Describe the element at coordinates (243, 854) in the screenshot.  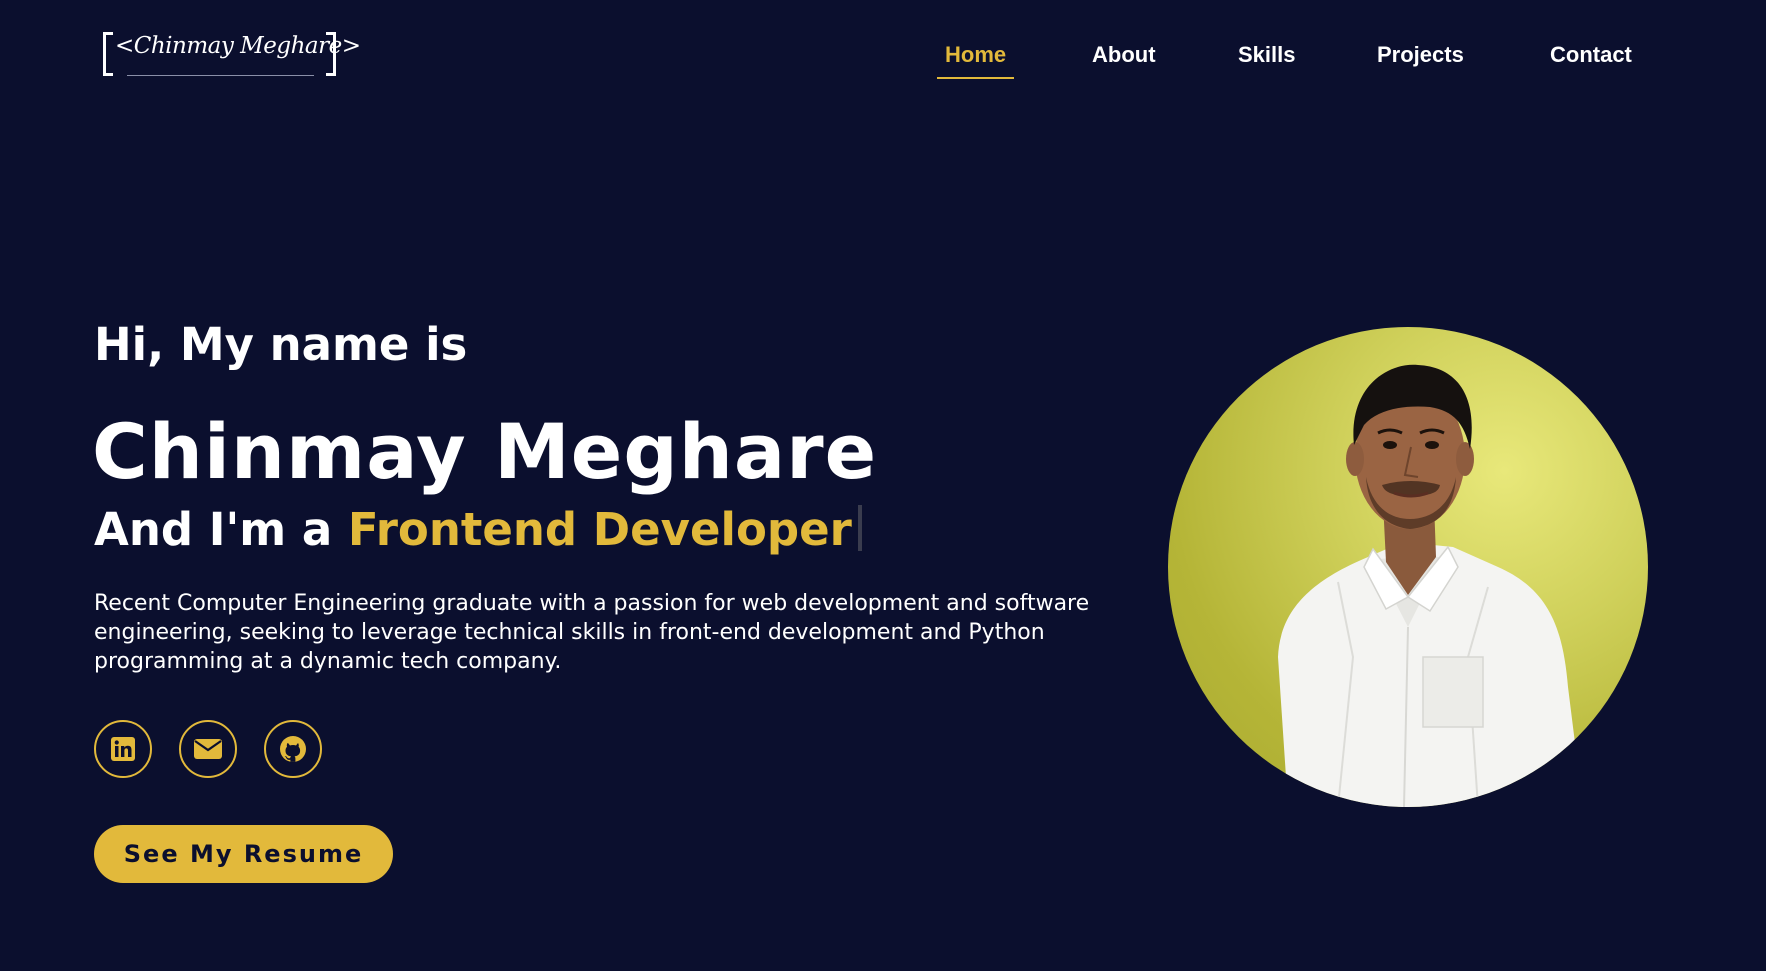
I see `see-resume-button: See My Resume` at that location.